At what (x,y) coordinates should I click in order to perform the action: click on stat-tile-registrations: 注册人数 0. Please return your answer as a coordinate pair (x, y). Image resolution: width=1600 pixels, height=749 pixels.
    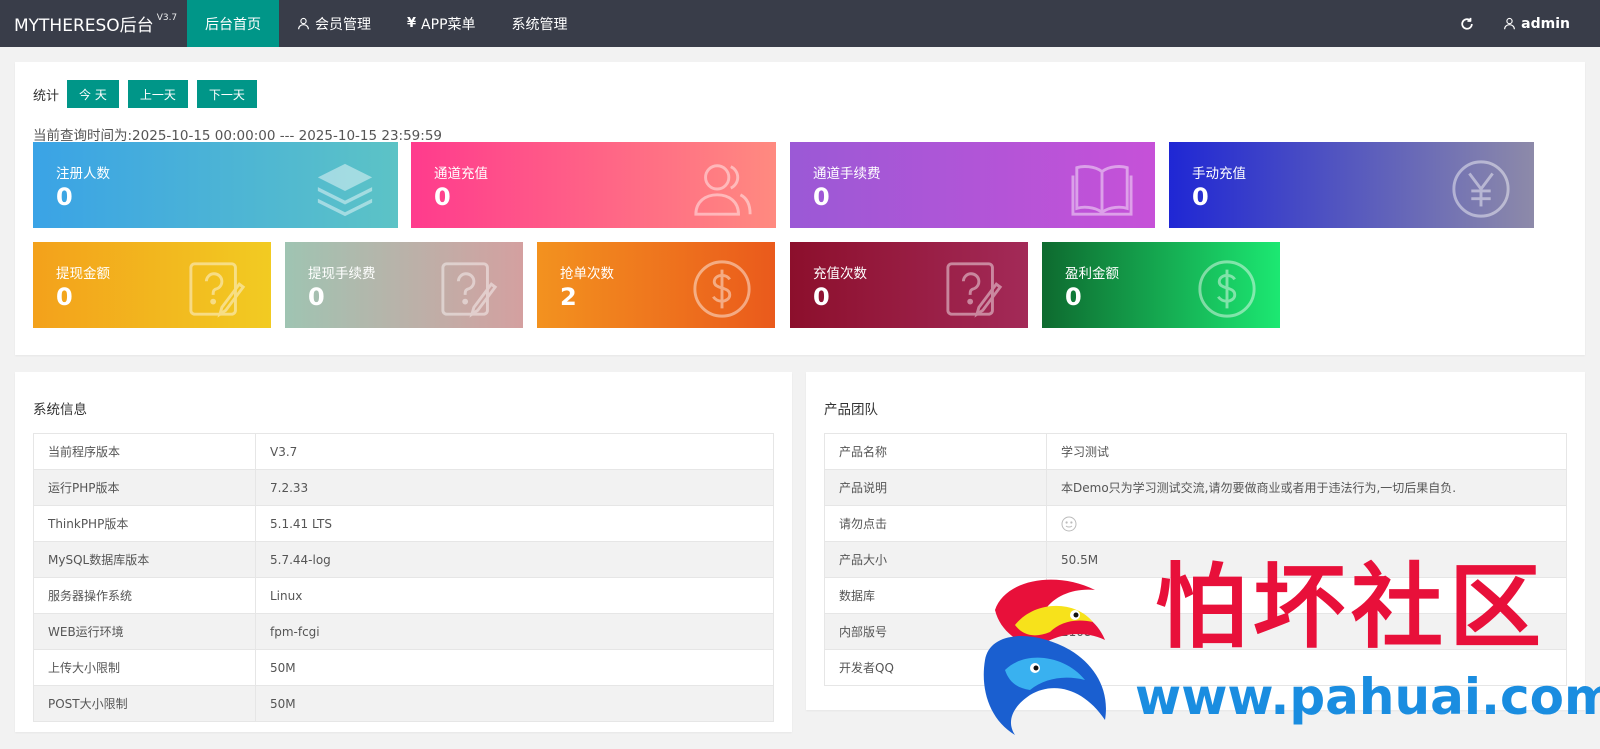
    Looking at the image, I should click on (215, 185).